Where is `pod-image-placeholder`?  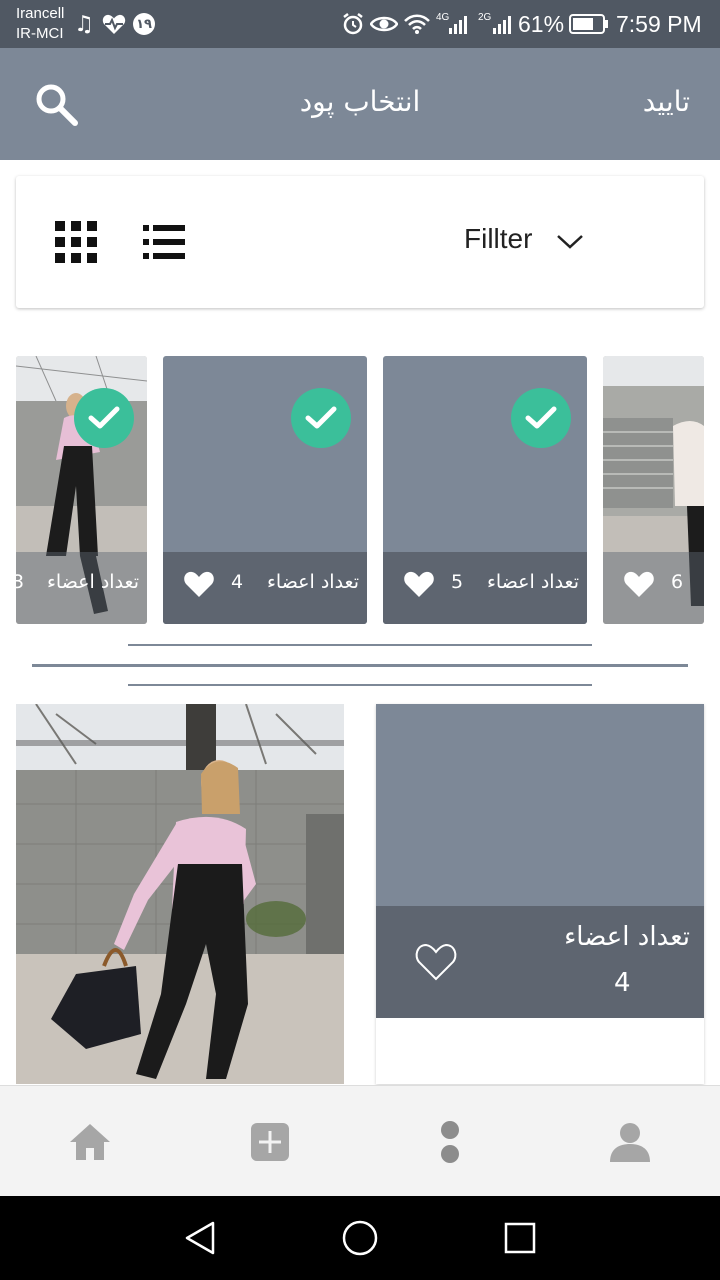
pod-image-placeholder is located at coordinates (540, 805).